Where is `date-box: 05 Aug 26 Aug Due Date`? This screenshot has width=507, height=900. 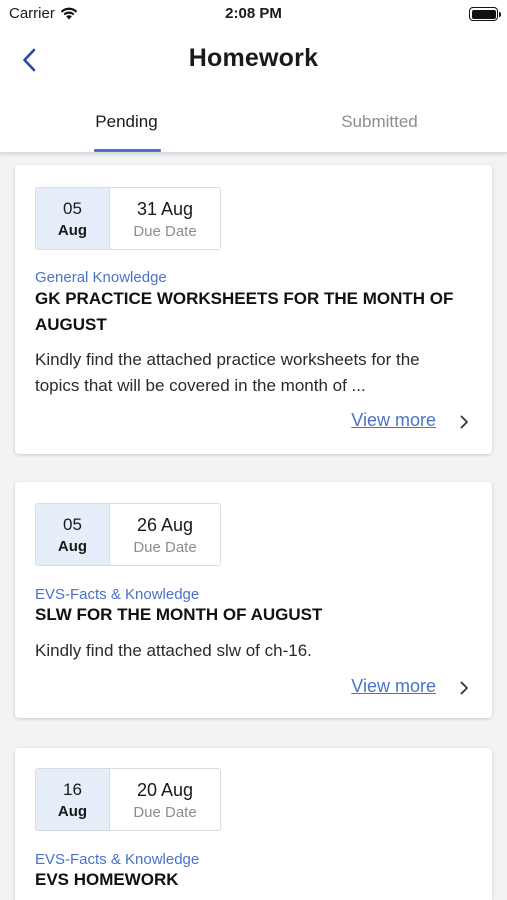 date-box: 05 Aug 26 Aug Due Date is located at coordinates (128, 534).